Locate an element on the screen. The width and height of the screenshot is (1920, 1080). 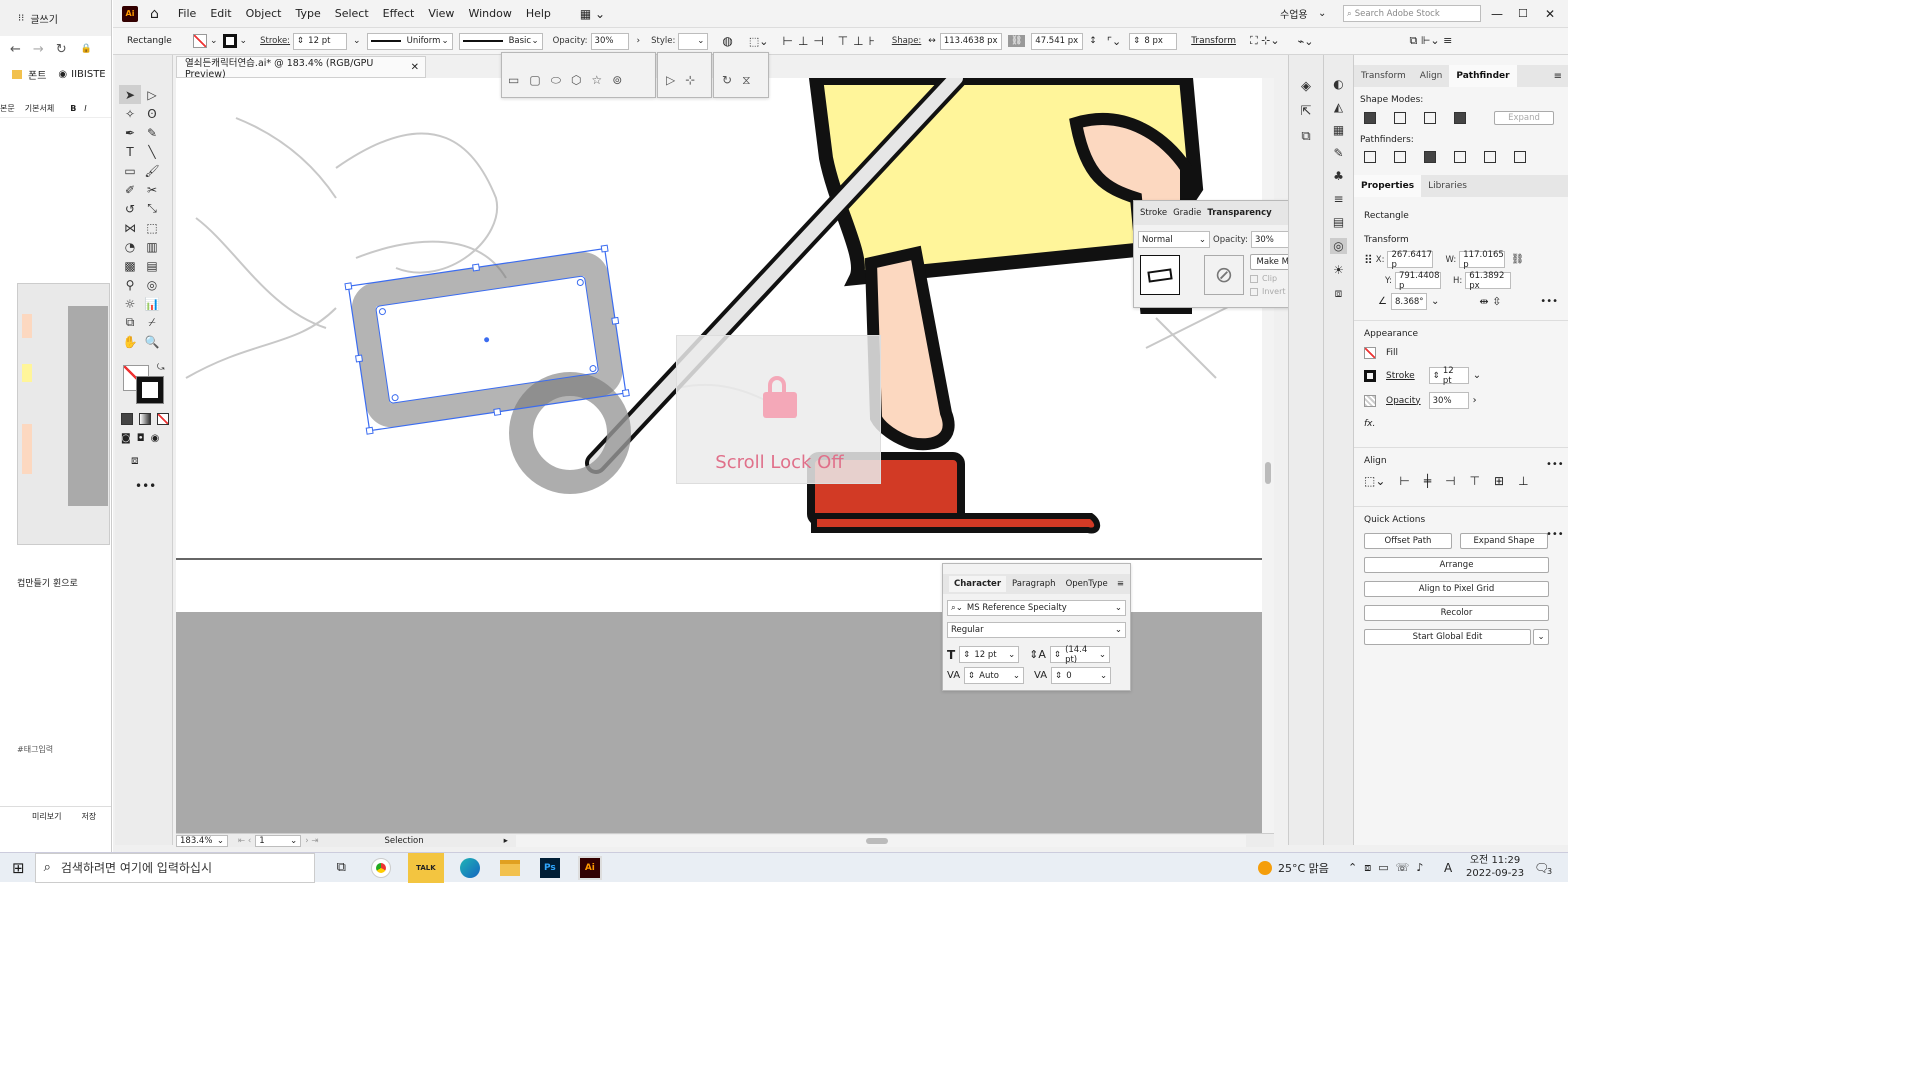
more-align-icon: ••• is located at coordinates (1555, 534).